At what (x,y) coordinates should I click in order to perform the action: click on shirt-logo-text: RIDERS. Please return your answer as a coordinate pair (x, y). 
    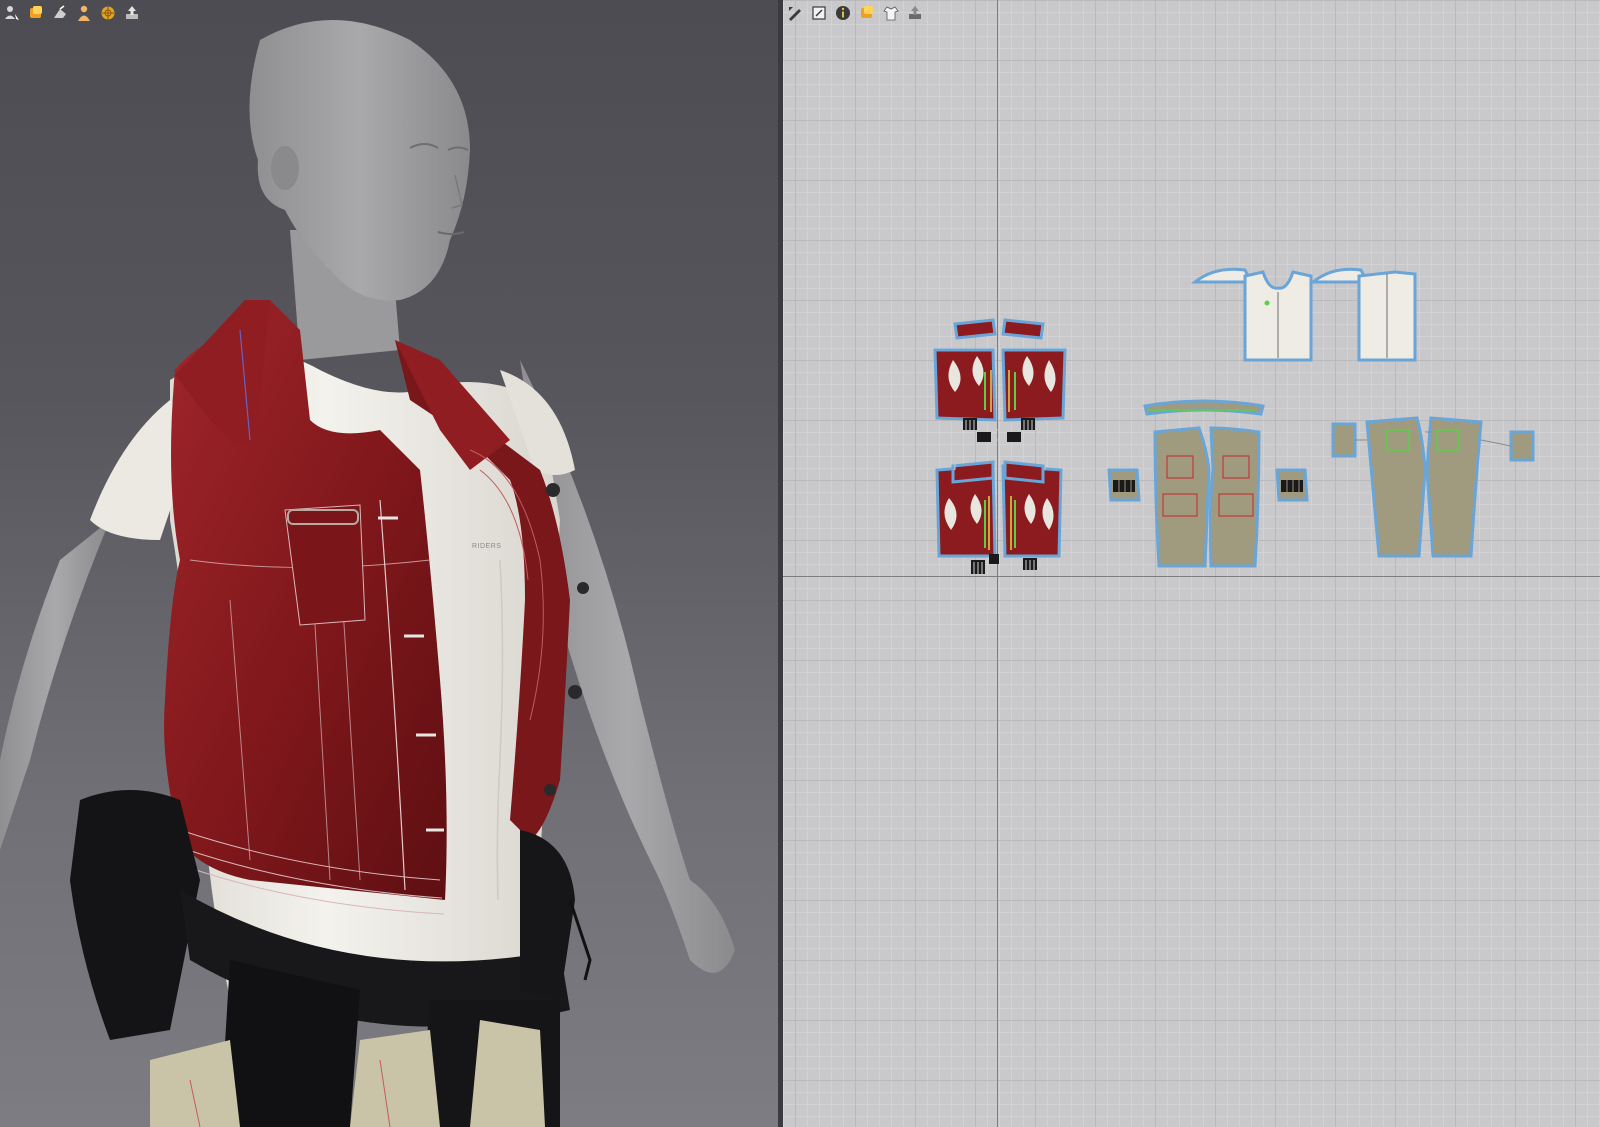
    Looking at the image, I should click on (486, 546).